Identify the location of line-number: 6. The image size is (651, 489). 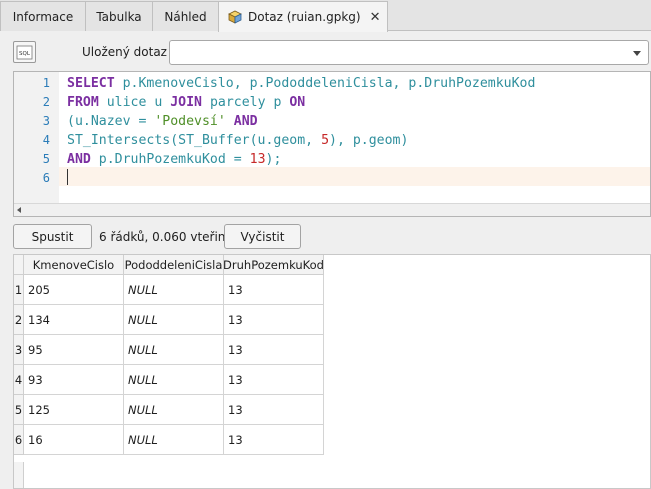
(46, 178).